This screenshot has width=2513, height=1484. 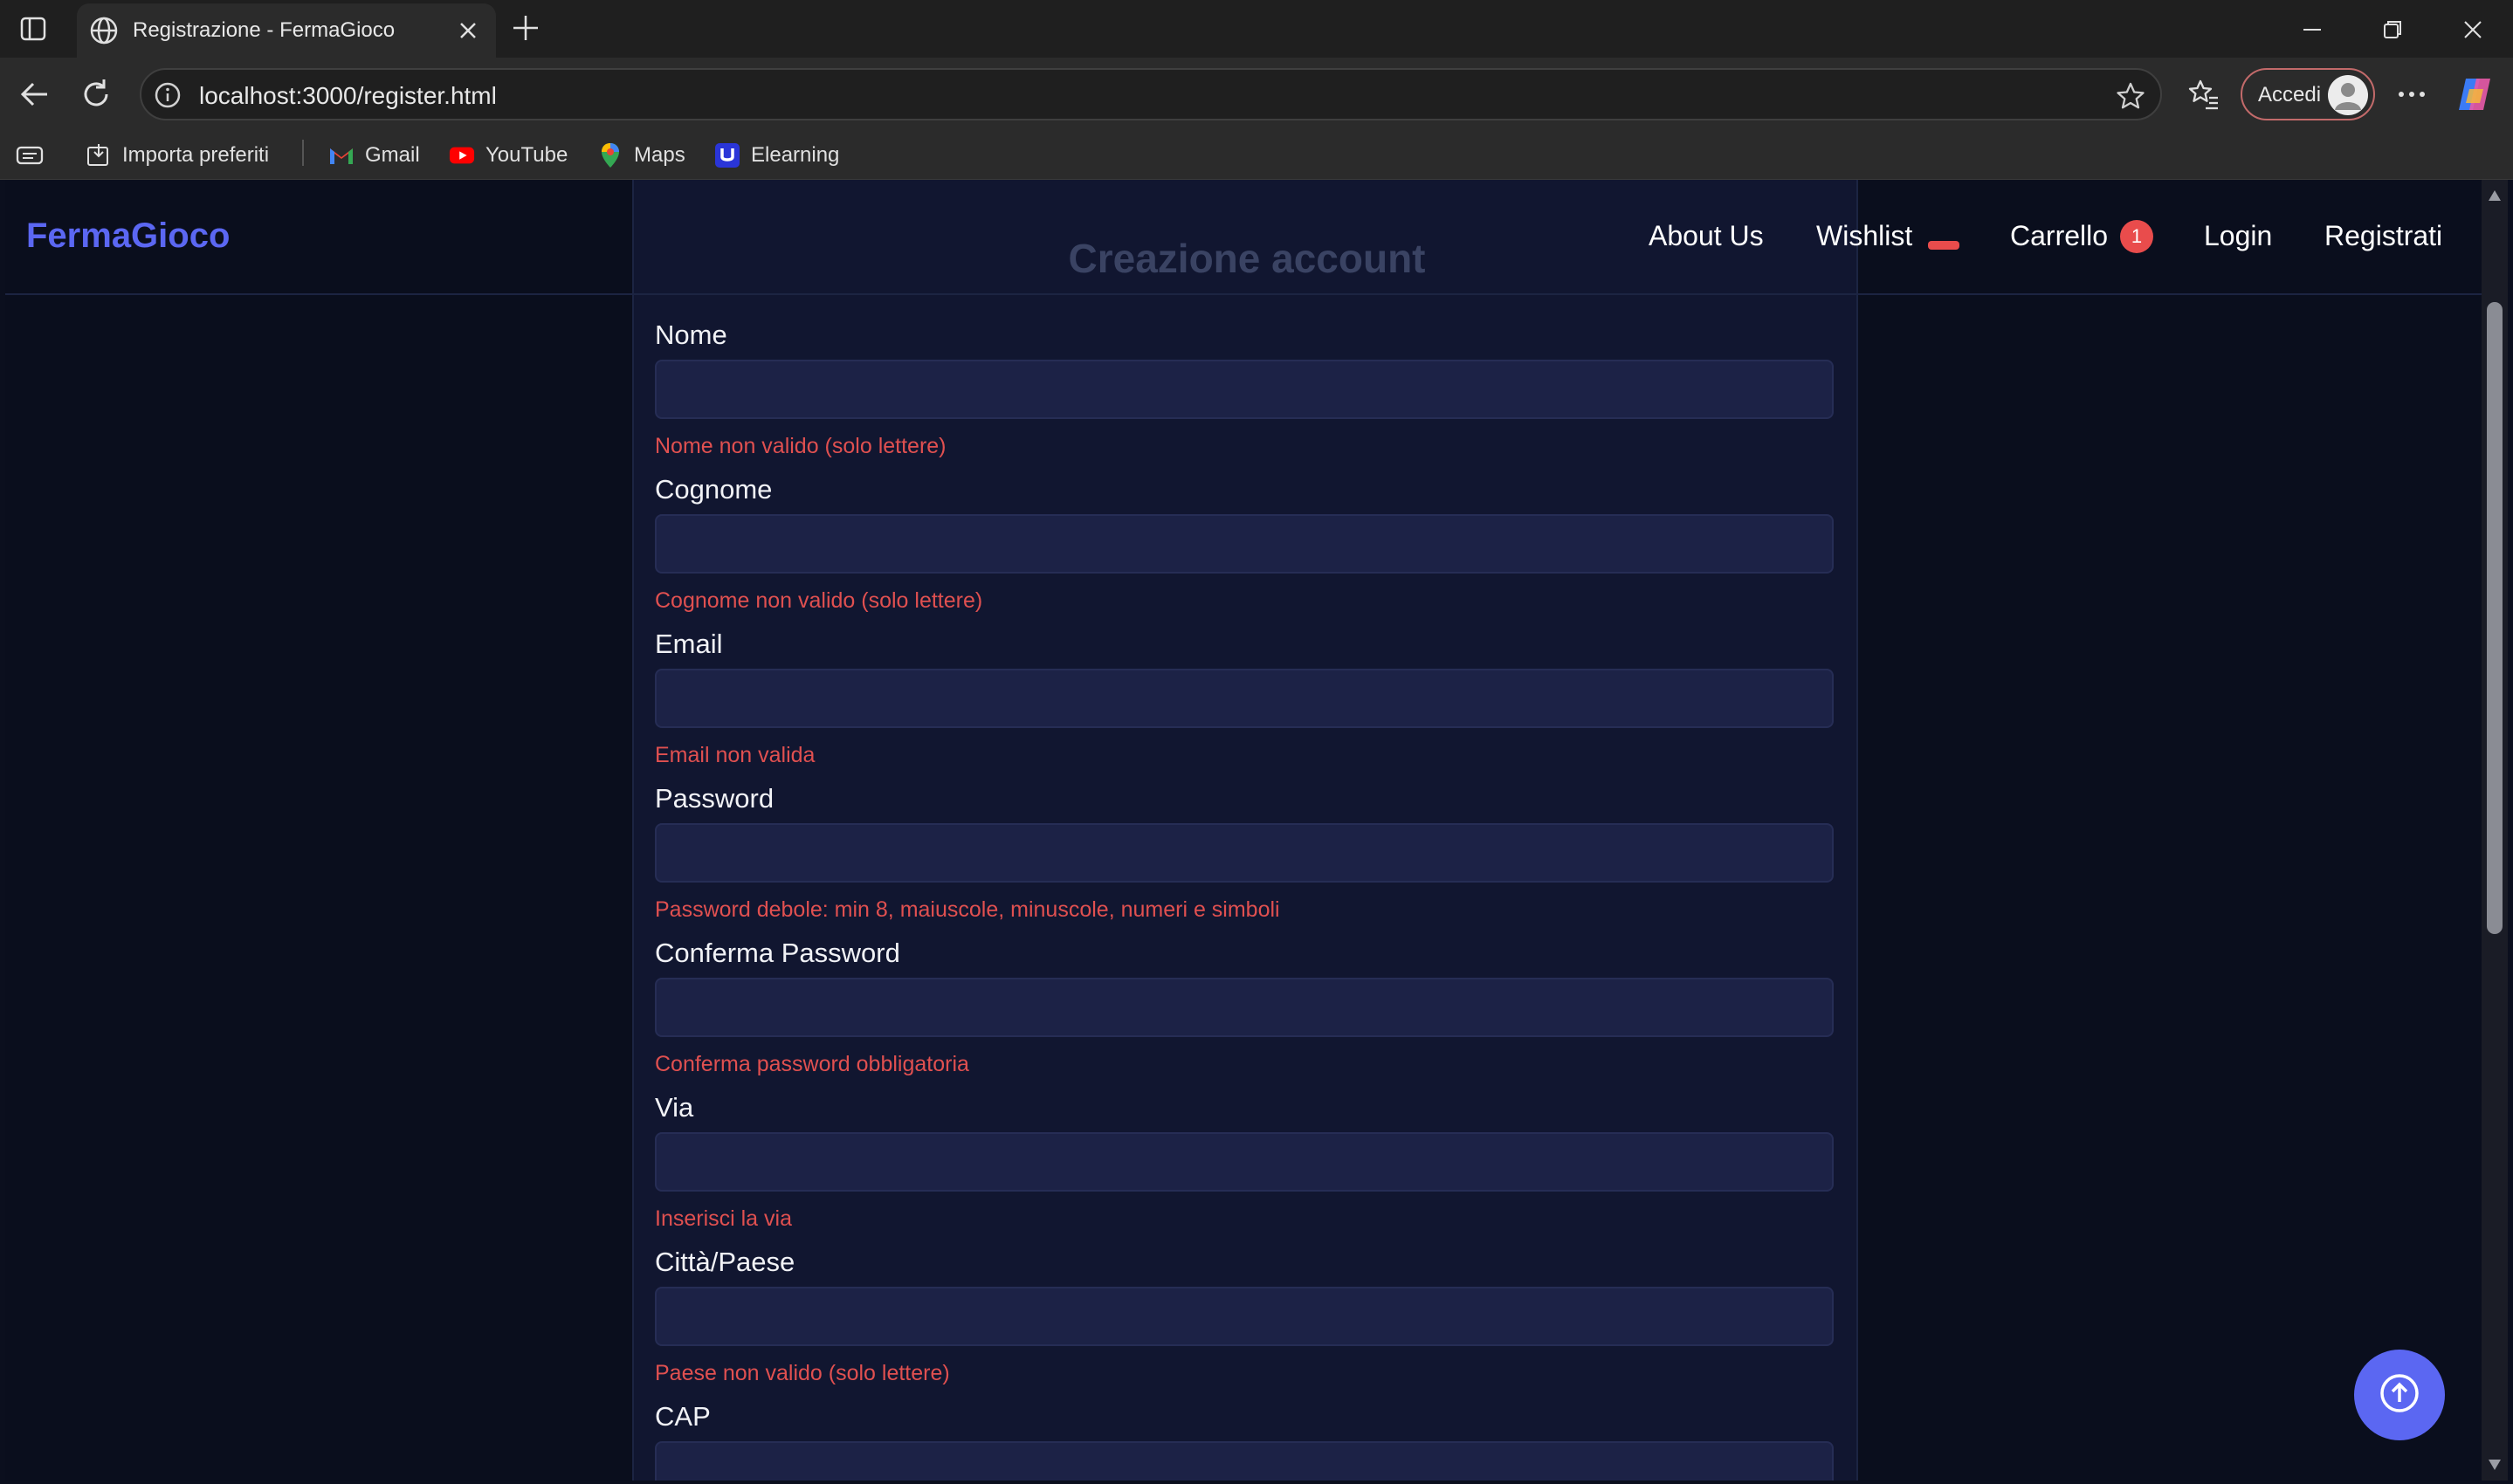 I want to click on nav-registrati: Registrati, so click(x=2383, y=236).